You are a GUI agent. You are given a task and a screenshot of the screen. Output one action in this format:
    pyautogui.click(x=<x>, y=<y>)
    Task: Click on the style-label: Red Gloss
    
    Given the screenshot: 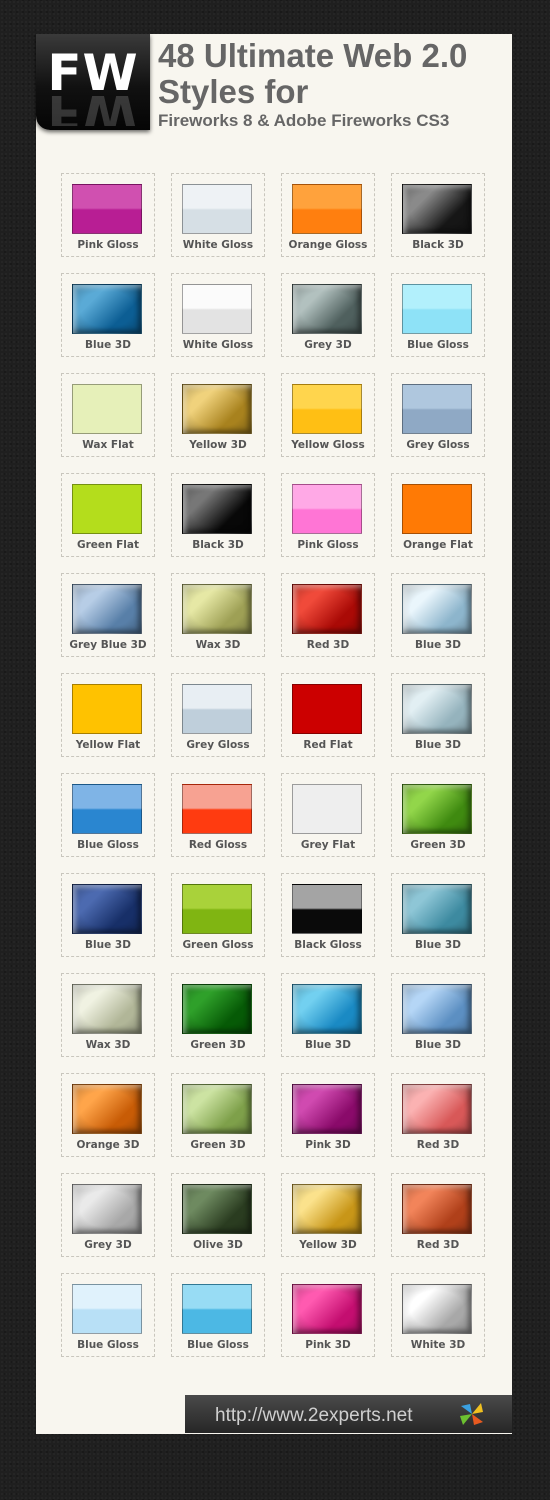 What is the action you would take?
    pyautogui.click(x=218, y=845)
    